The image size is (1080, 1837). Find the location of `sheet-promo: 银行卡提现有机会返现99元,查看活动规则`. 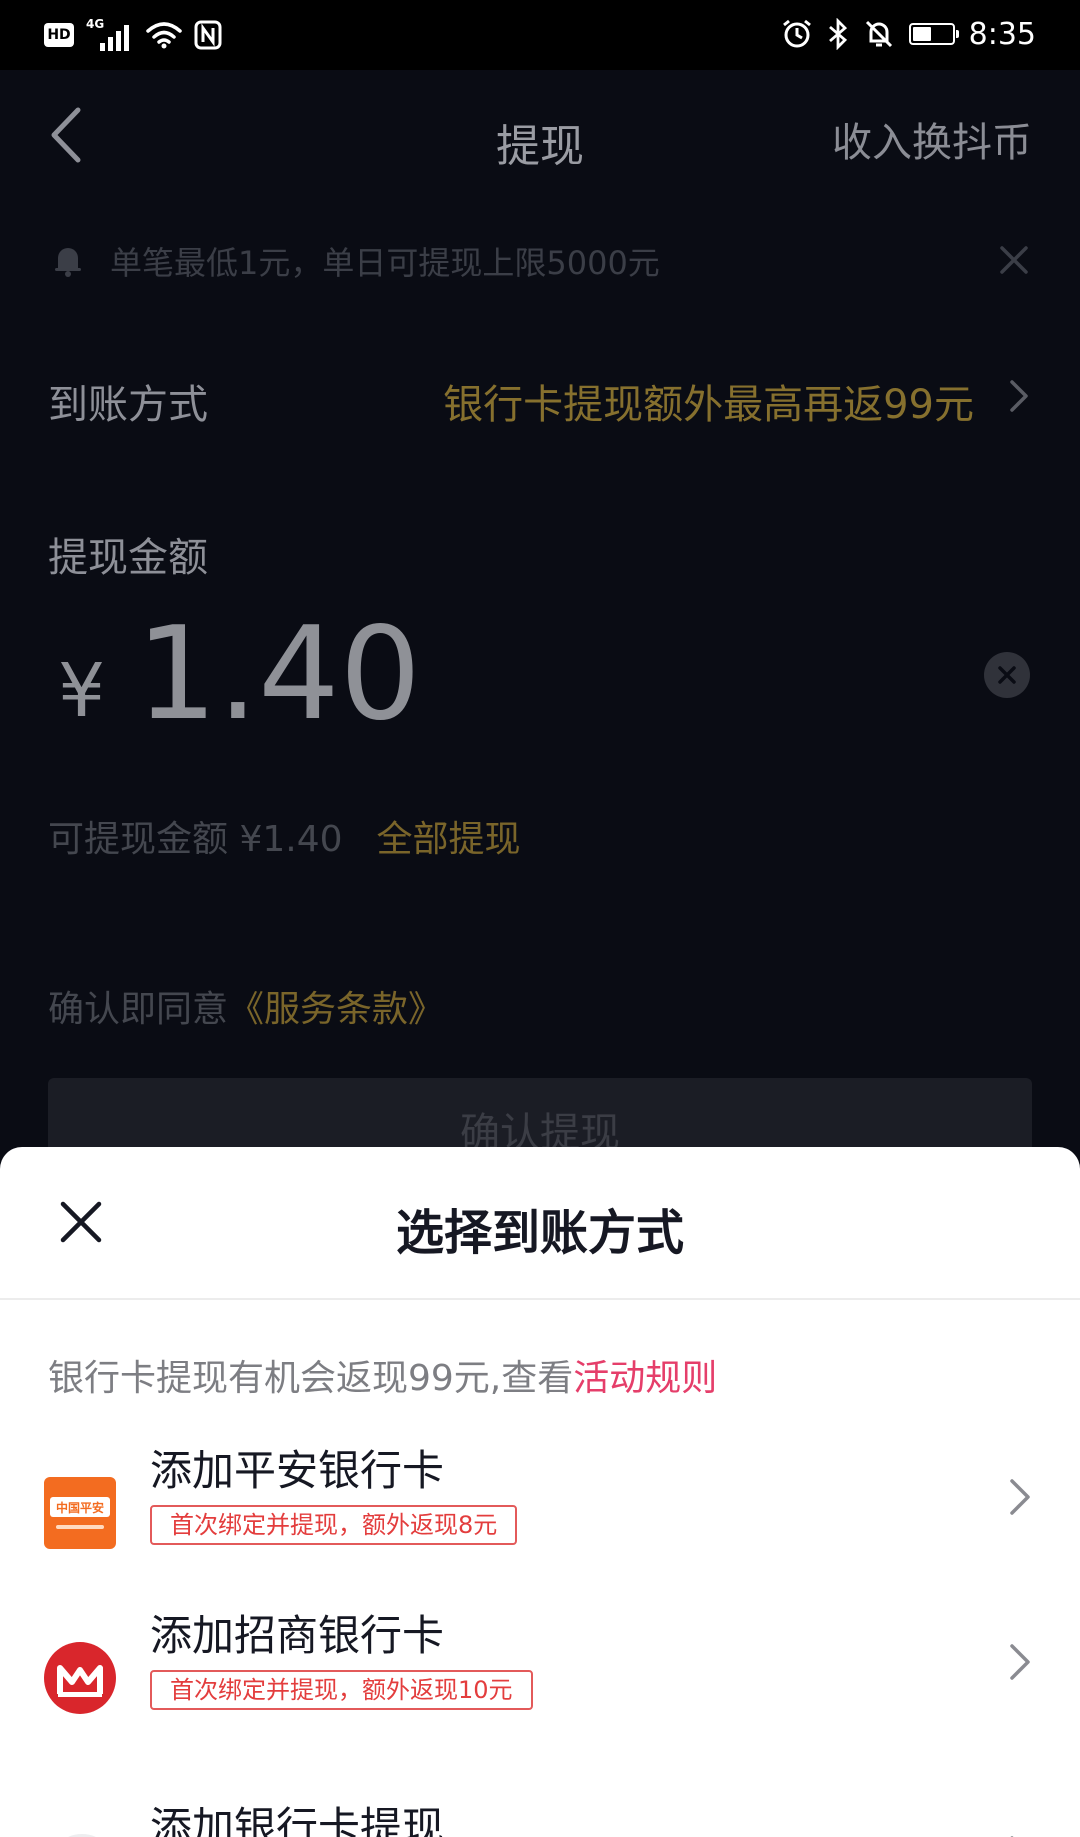

sheet-promo: 银行卡提现有机会返现99元,查看活动规则 is located at coordinates (382, 1375).